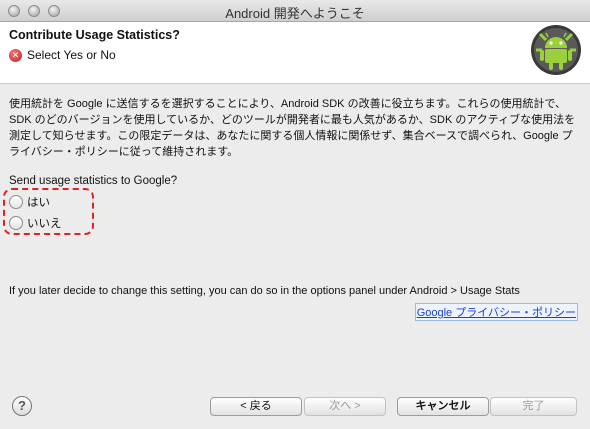 This screenshot has height=429, width=590. I want to click on radio-option-no: いいえ, so click(35, 223).